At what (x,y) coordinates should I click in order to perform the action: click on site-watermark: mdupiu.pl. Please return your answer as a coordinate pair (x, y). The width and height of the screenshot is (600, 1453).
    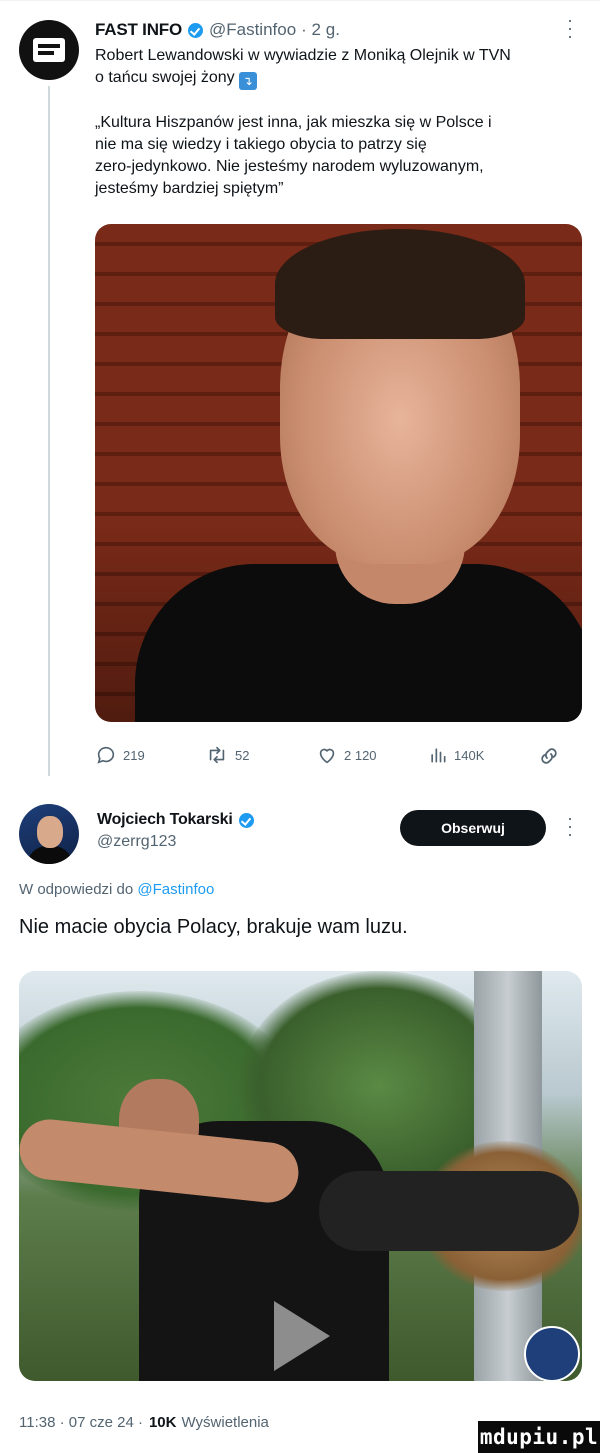
    Looking at the image, I should click on (539, 1437).